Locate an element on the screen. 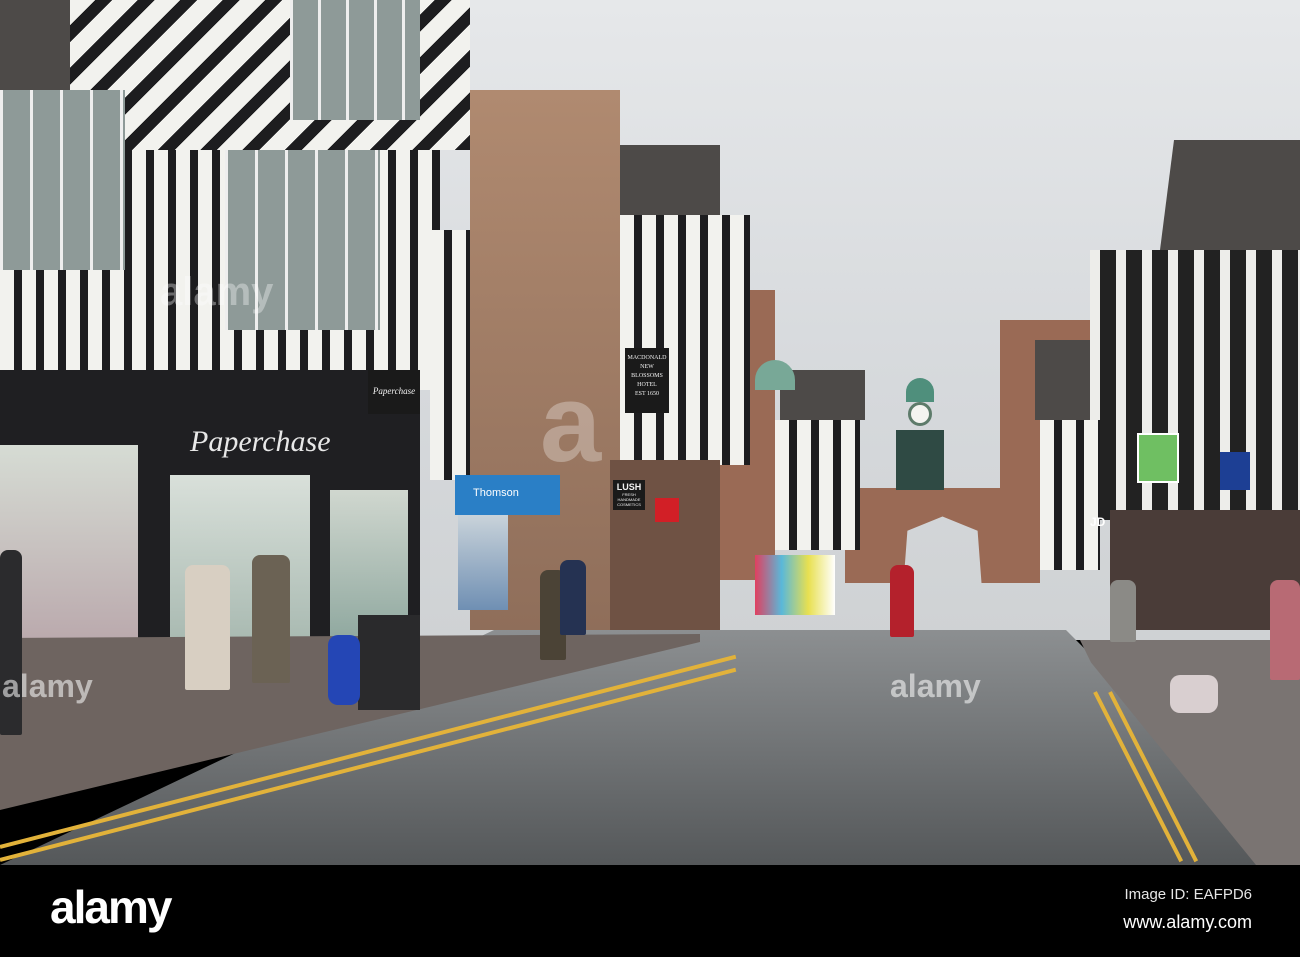  alamy-footer is located at coordinates (650, 911).